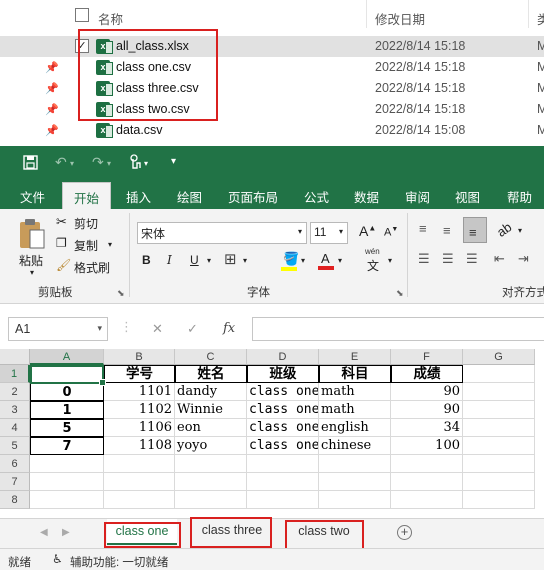 The height and width of the screenshot is (570, 544). What do you see at coordinates (194, 260) in the screenshot?
I see `underline-button: U` at bounding box center [194, 260].